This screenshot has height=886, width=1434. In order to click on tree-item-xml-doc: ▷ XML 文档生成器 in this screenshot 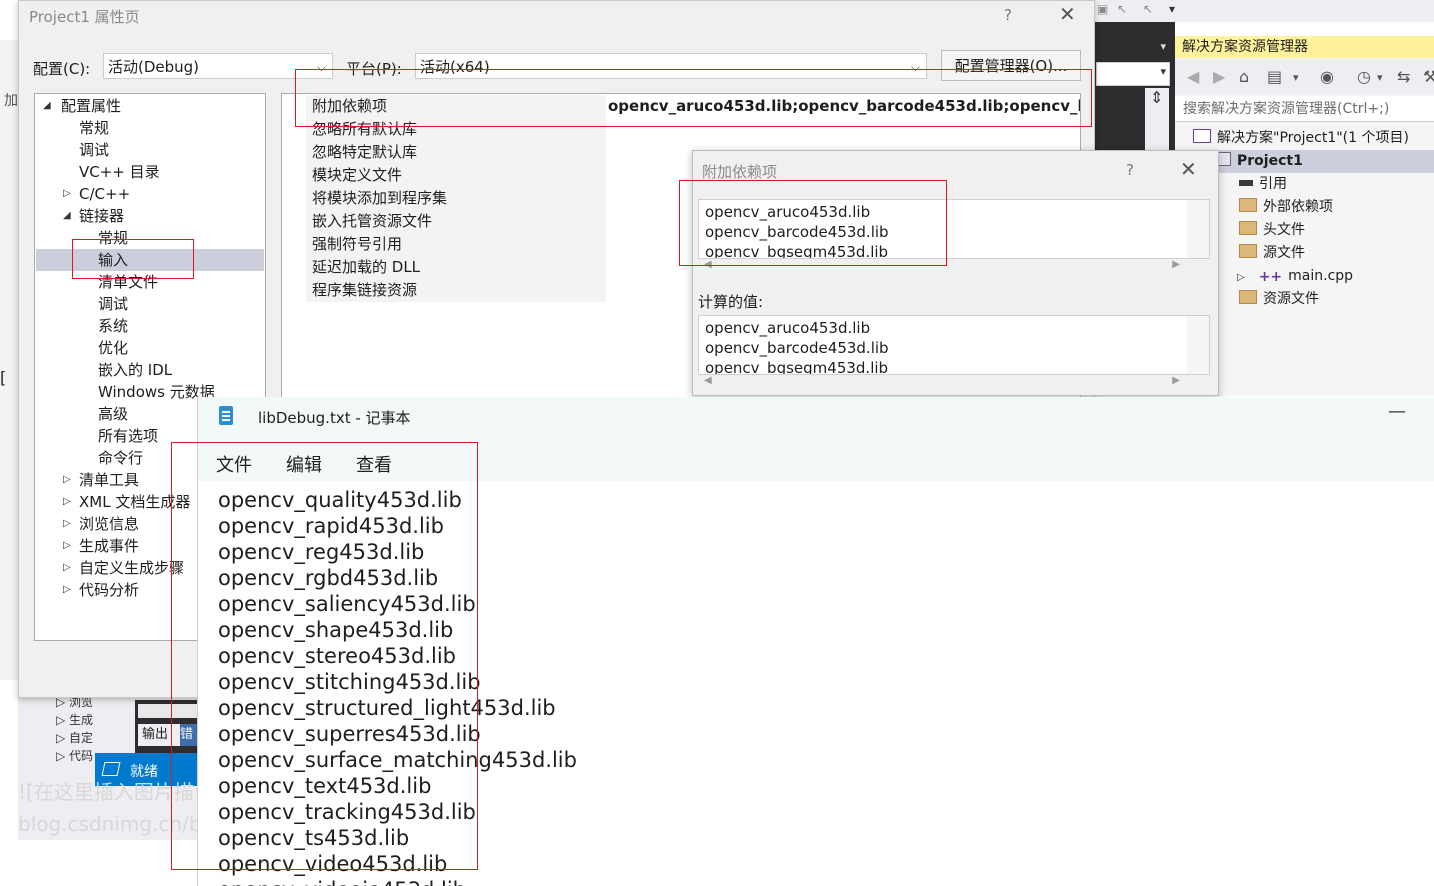, I will do `click(126, 502)`.